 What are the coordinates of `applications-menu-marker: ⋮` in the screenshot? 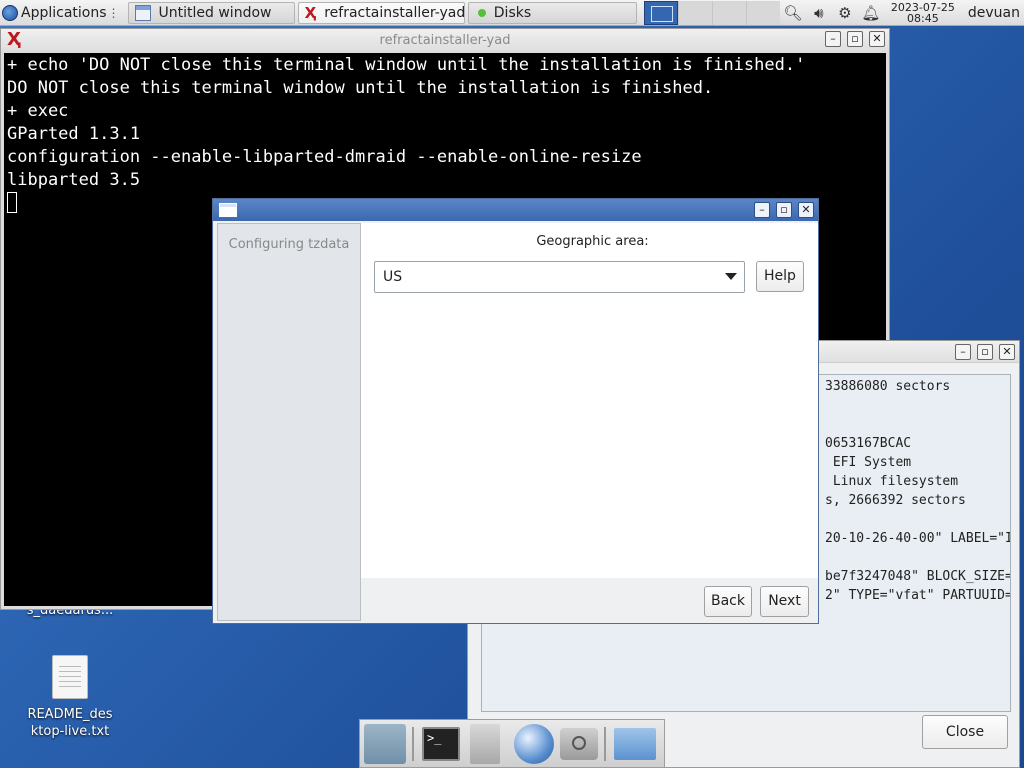 It's located at (113, 12).